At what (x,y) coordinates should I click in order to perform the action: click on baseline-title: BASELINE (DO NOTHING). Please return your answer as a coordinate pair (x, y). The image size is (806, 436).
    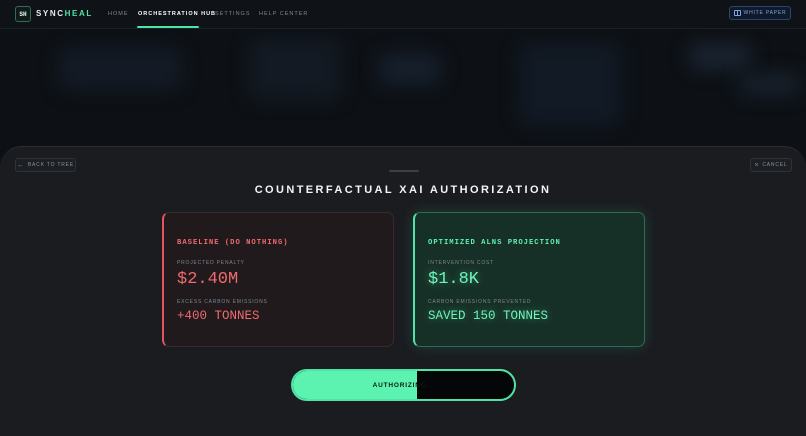
    Looking at the image, I should click on (233, 243).